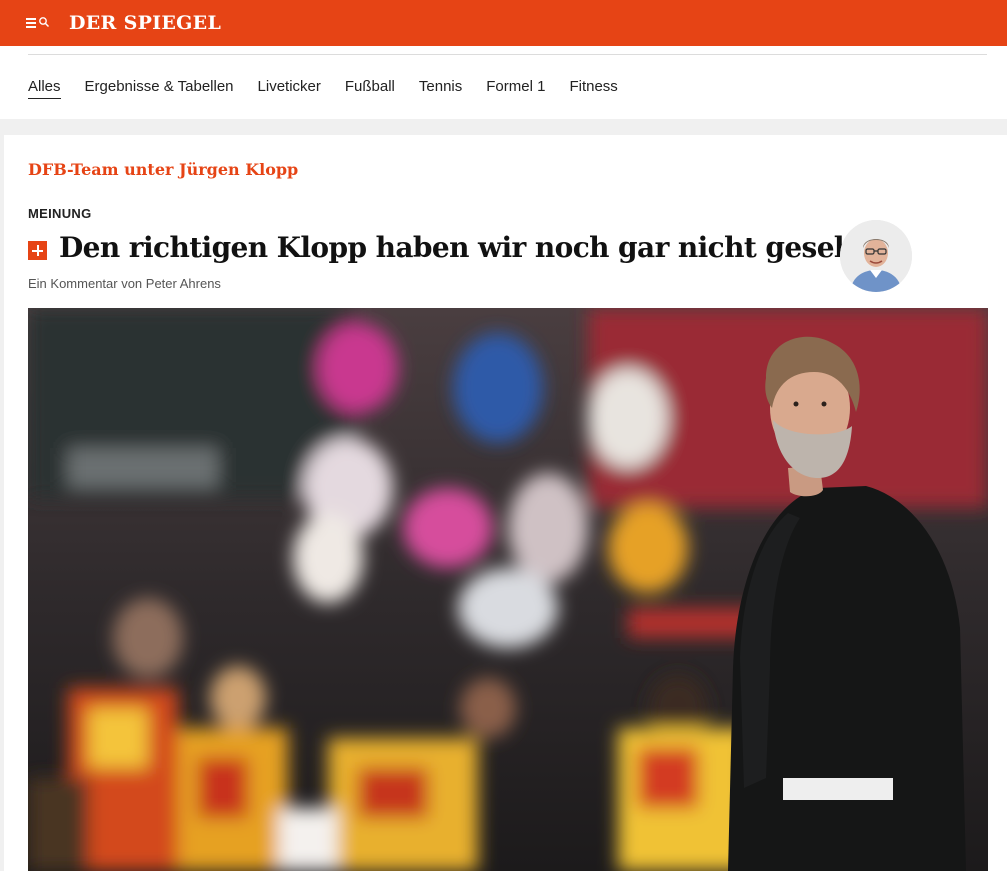  Describe the element at coordinates (370, 88) in the screenshot. I see `tab-fussball: Fußball` at that location.